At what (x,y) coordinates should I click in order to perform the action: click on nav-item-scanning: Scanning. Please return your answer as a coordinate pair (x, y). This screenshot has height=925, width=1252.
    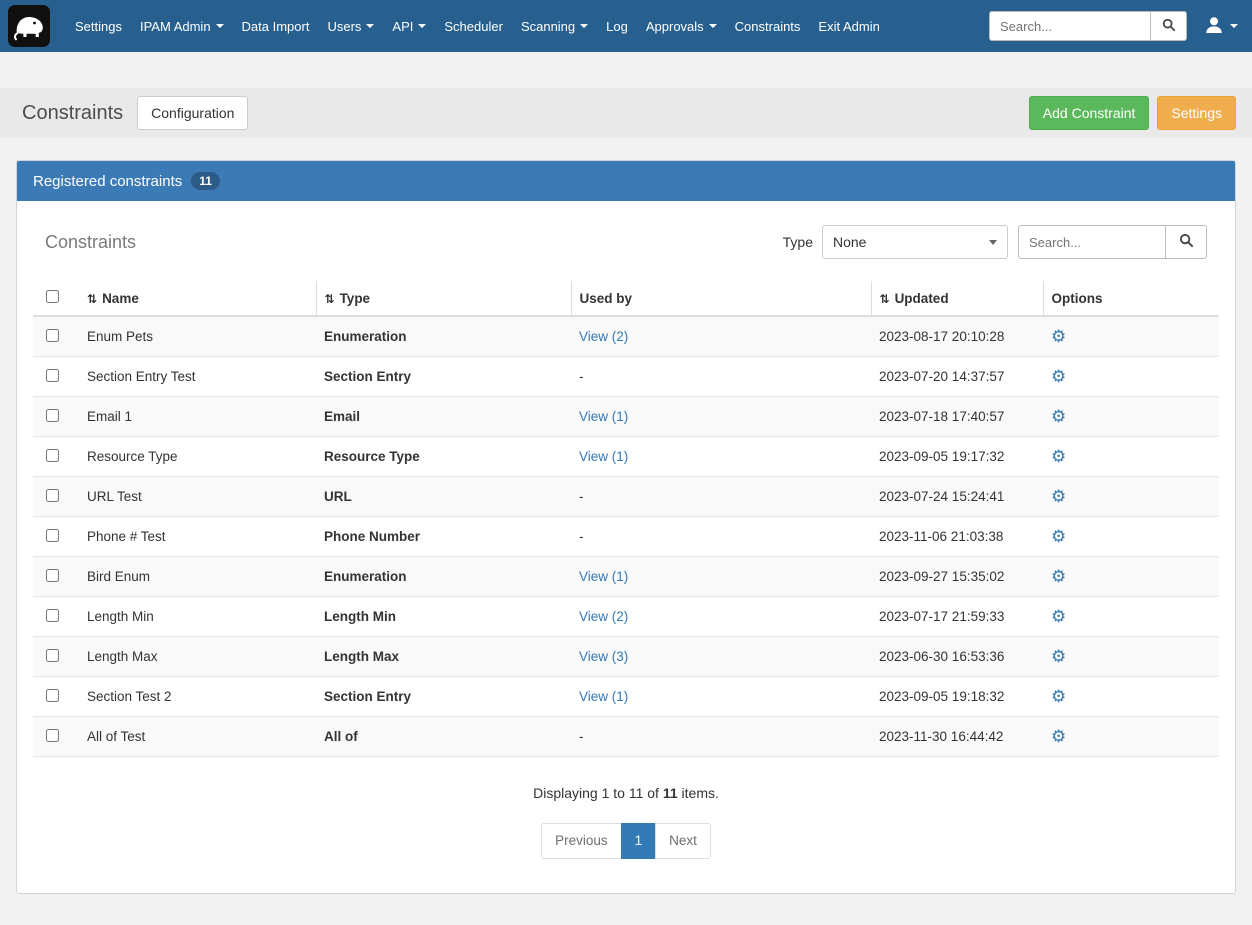
    Looking at the image, I should click on (554, 26).